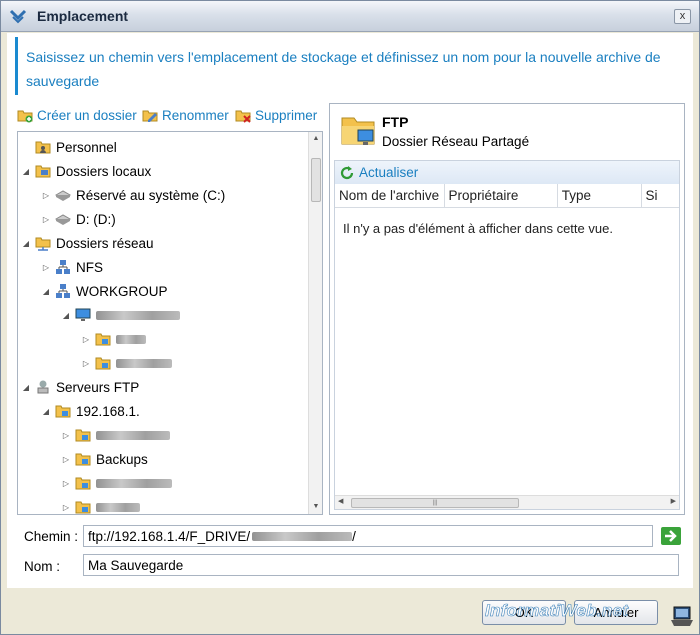 The width and height of the screenshot is (700, 635). I want to click on tree-item-backups: ▷ Backups, so click(105, 459).